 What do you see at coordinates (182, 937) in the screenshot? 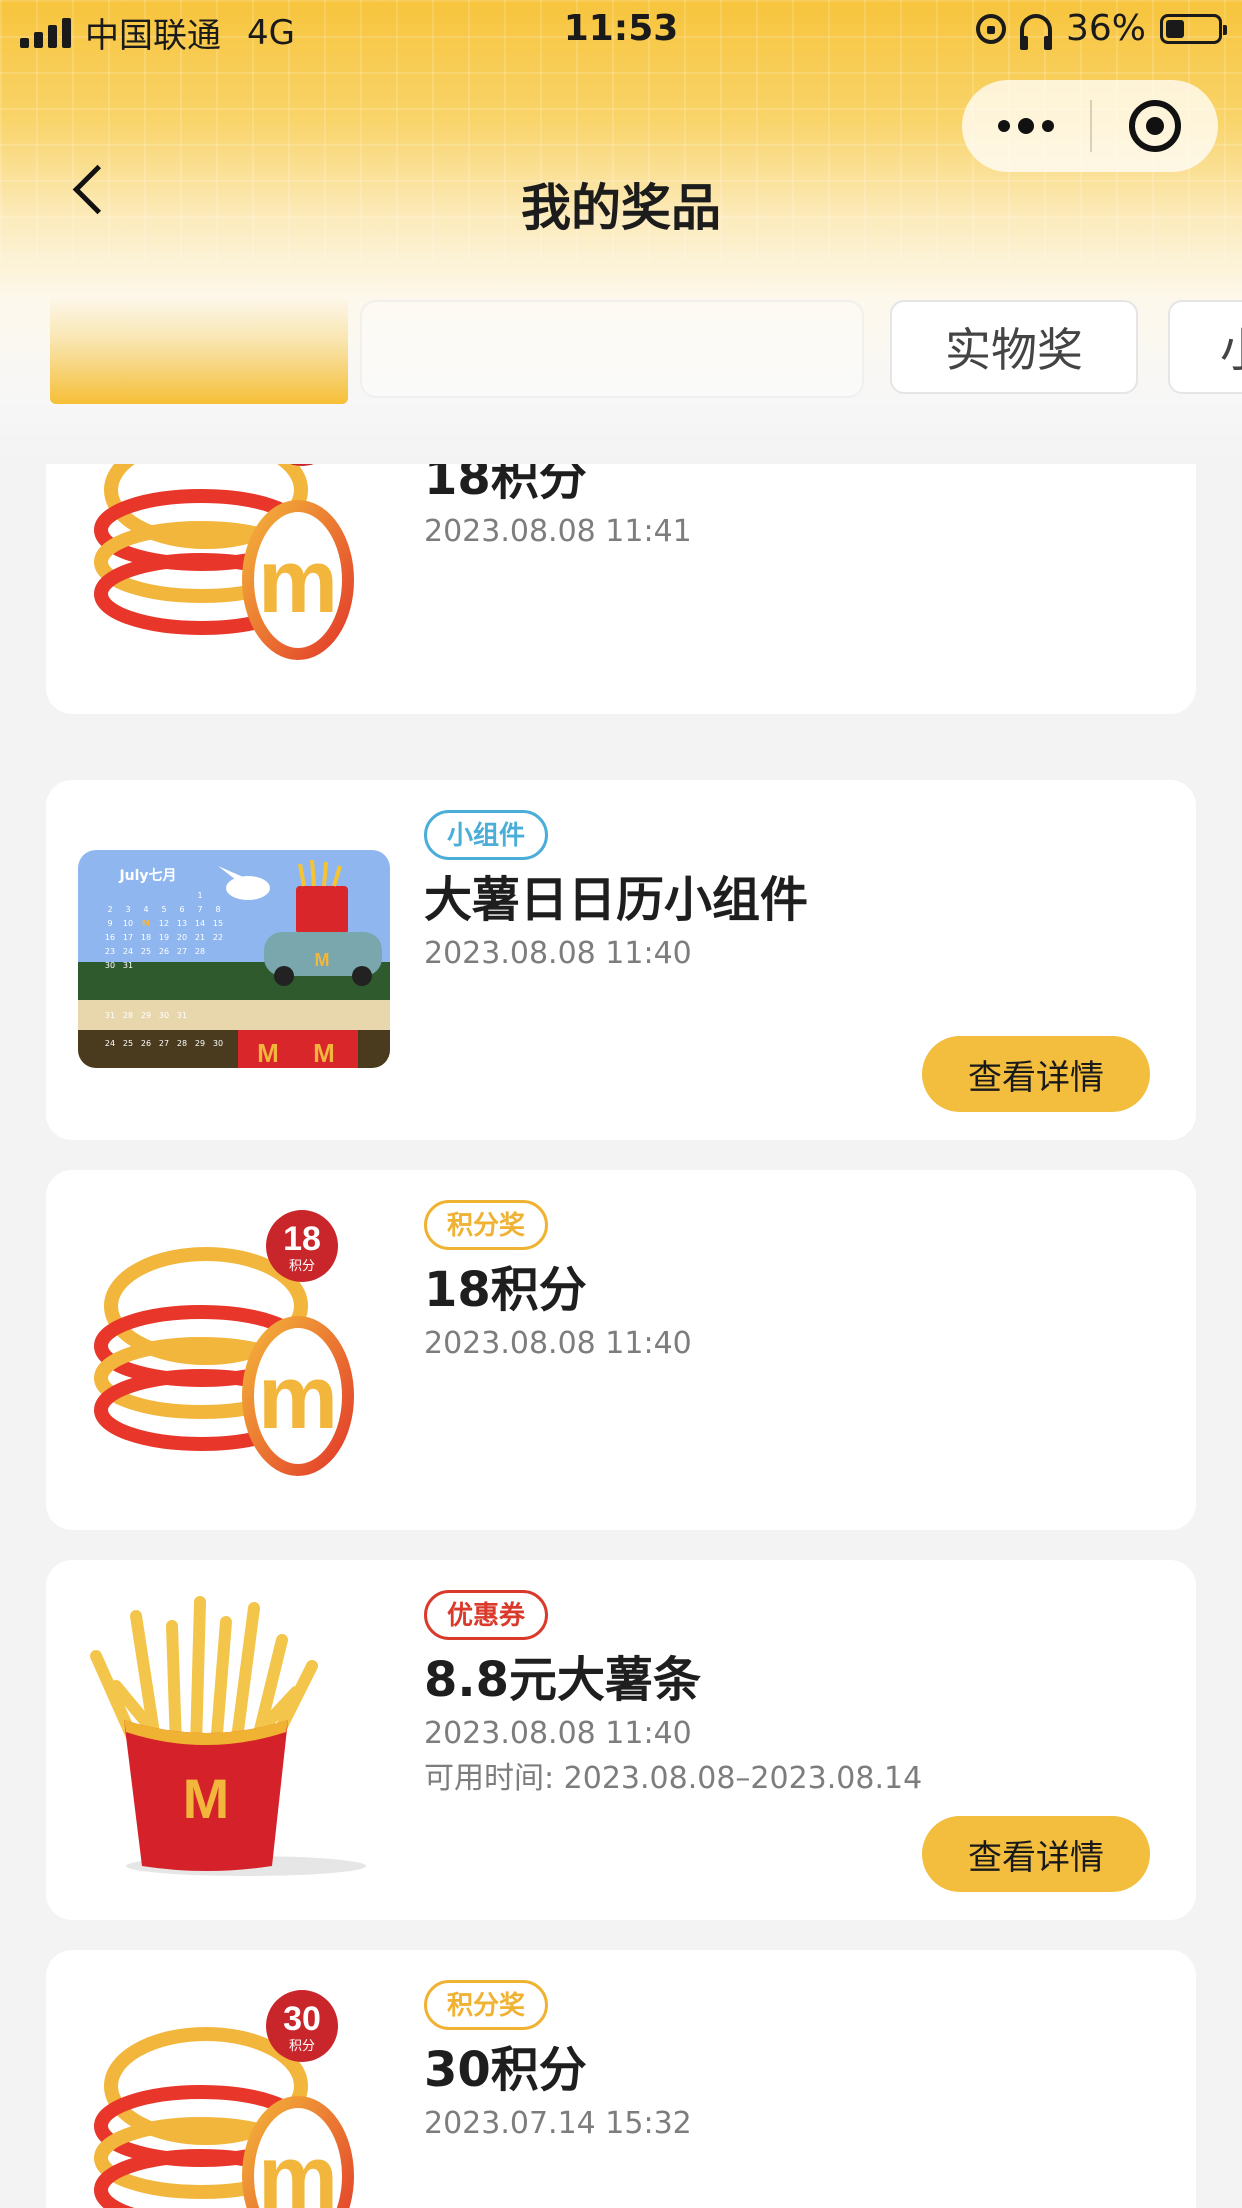
I see `calendar-day: 20` at bounding box center [182, 937].